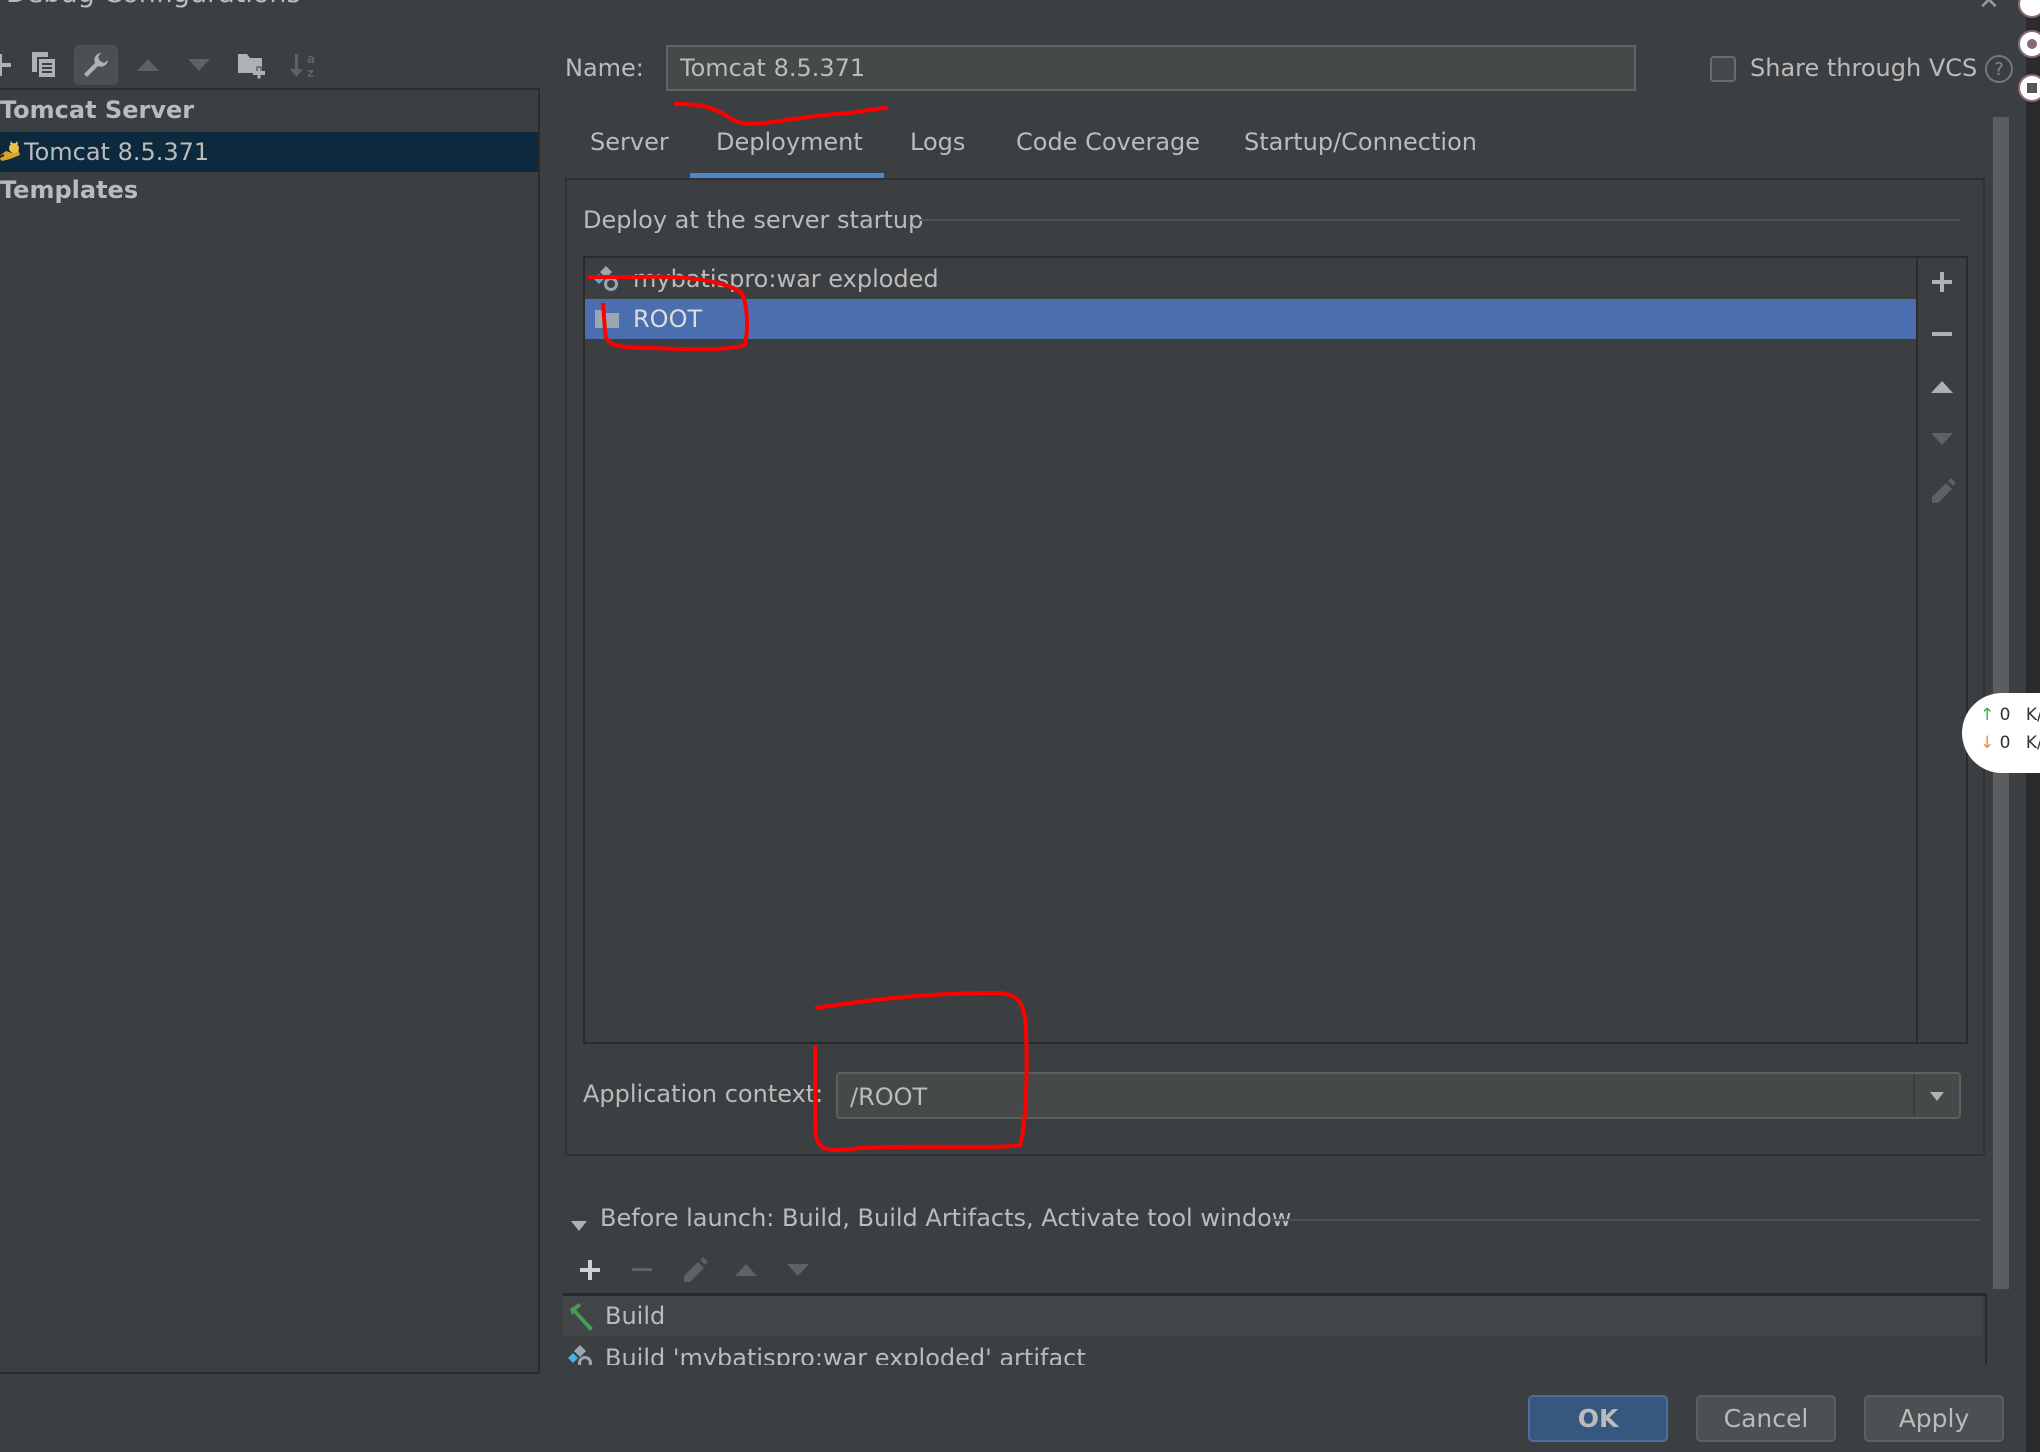 The height and width of the screenshot is (1452, 2040). What do you see at coordinates (798, 1270) in the screenshot?
I see `move-task-down-button` at bounding box center [798, 1270].